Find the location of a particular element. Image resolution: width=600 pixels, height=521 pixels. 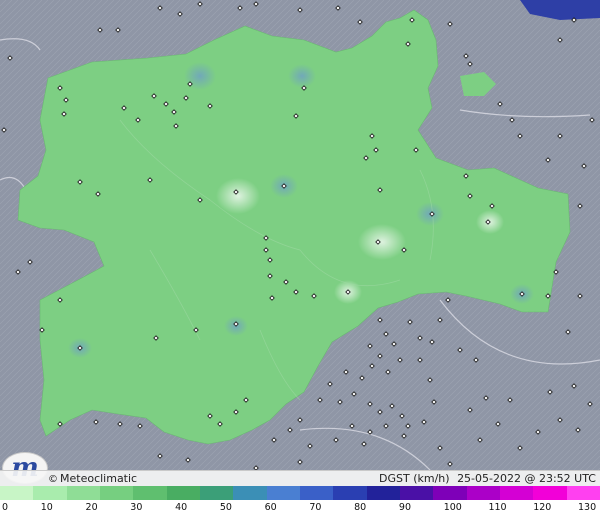

scale-tick-label: 30 is located at coordinates (136, 507).